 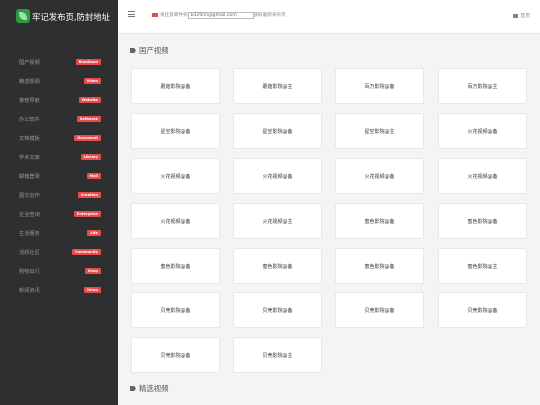 I want to click on home-link: 首页, so click(x=521, y=15).